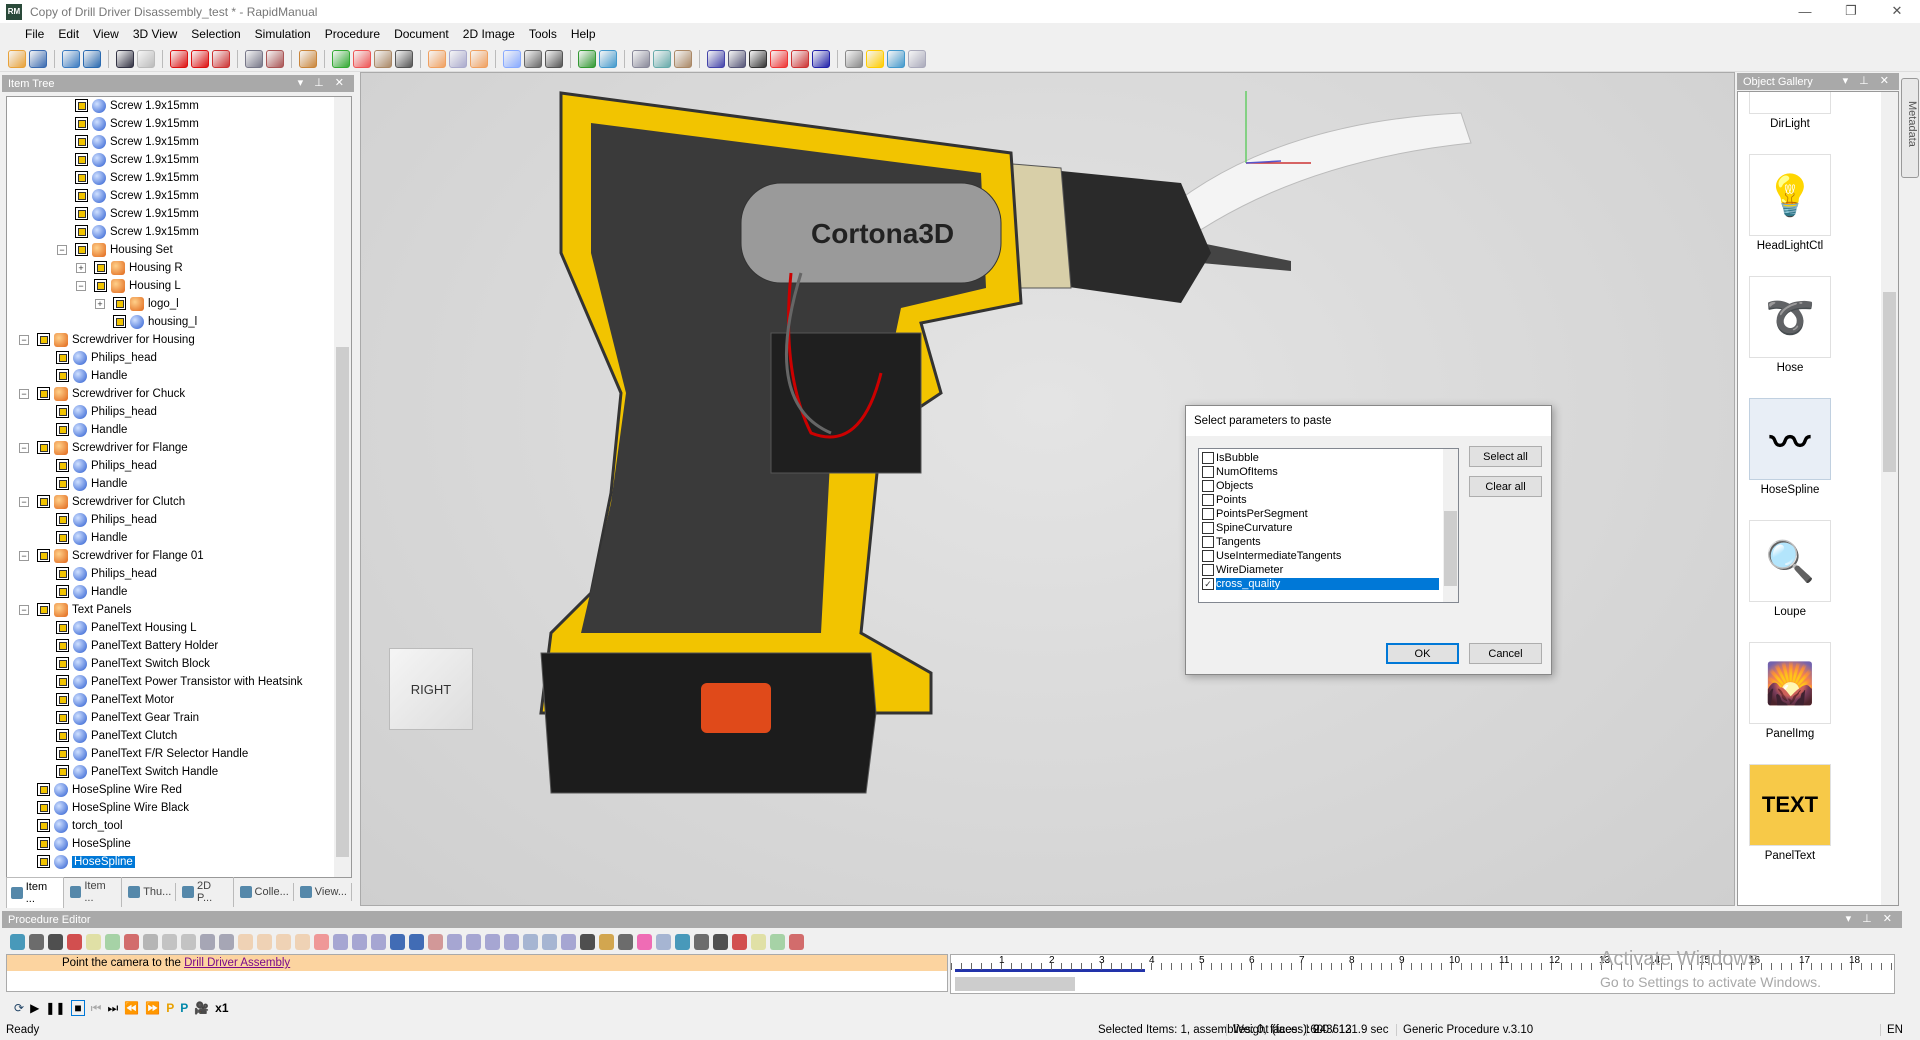  I want to click on close-button: ✕, so click(1897, 11).